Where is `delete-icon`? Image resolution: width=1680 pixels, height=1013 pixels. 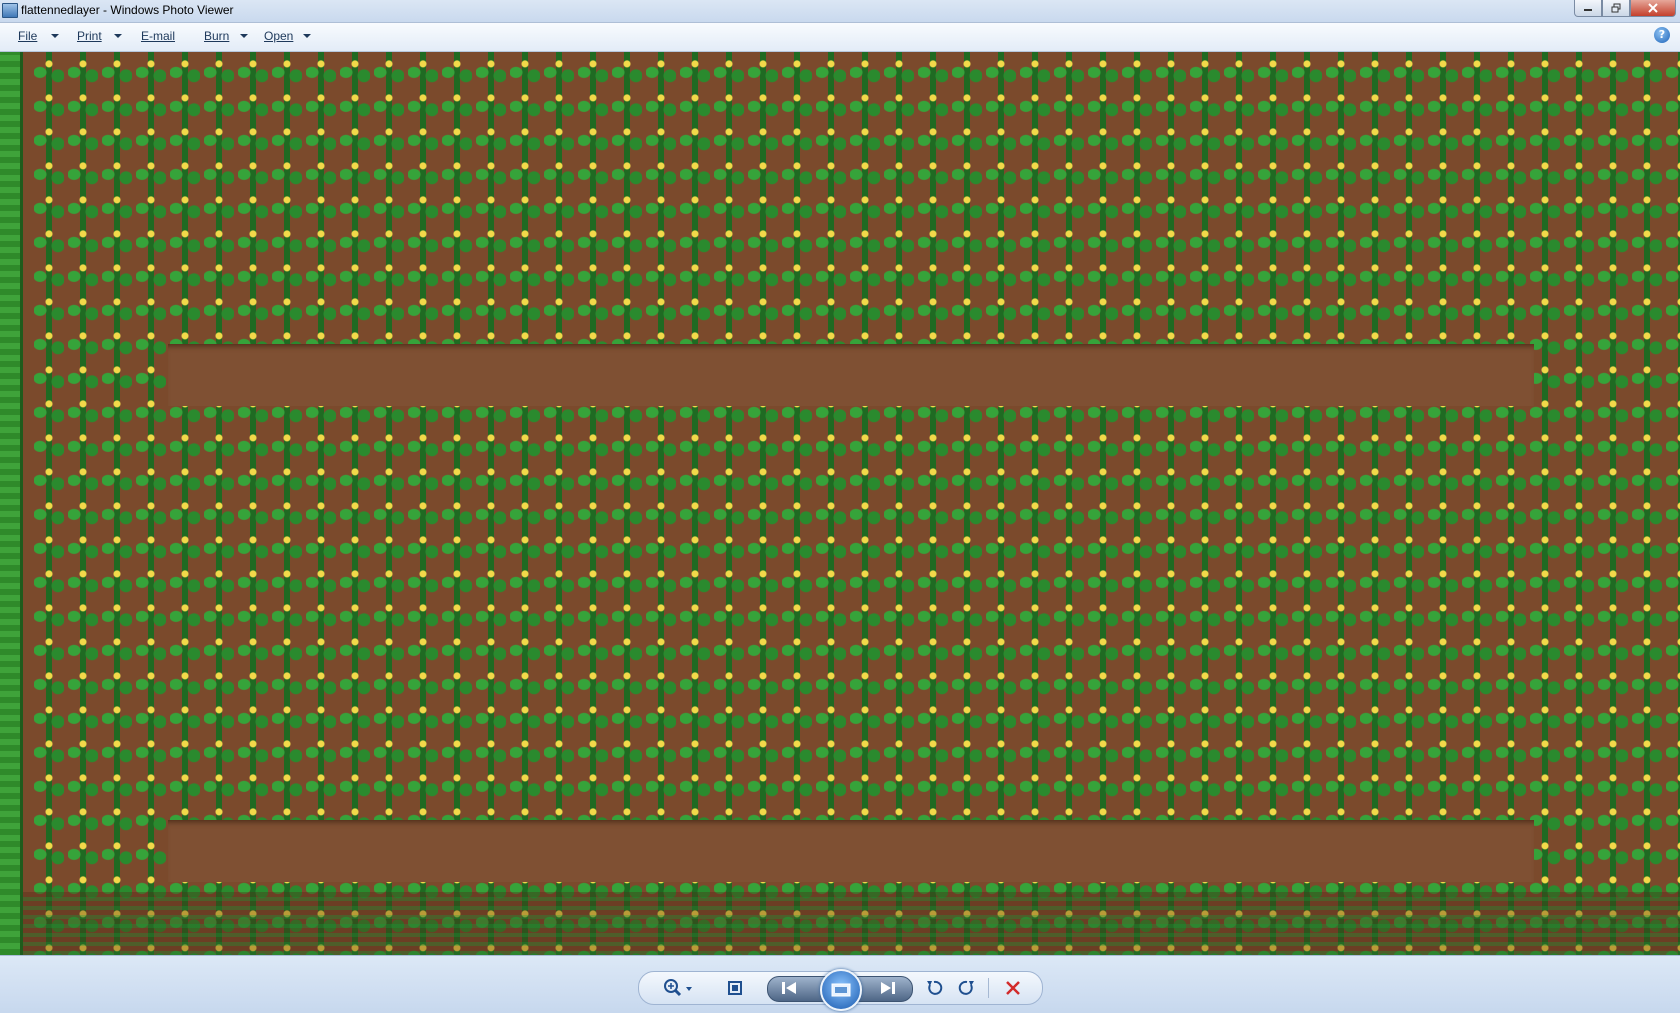 delete-icon is located at coordinates (1013, 988).